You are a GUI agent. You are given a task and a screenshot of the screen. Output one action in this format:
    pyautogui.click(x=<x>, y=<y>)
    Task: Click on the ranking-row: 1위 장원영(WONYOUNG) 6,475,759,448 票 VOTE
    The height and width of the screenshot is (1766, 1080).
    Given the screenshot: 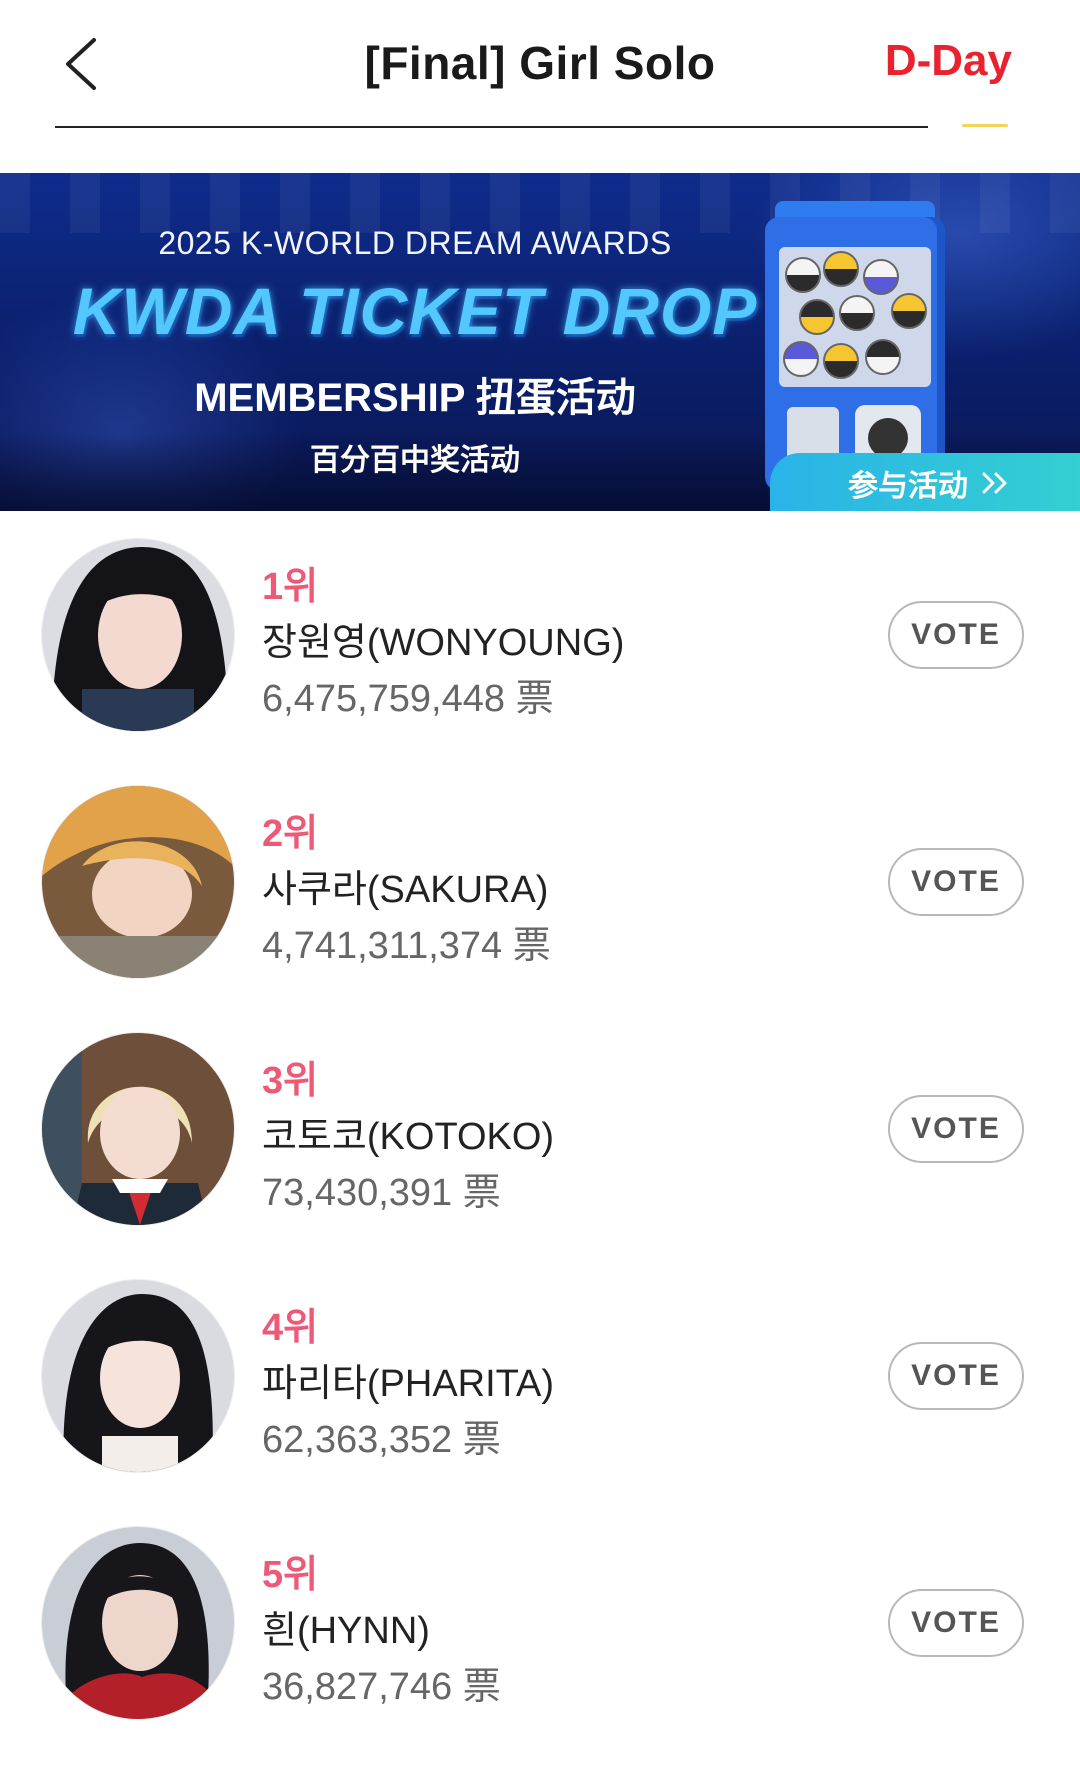 What is the action you would take?
    pyautogui.click(x=540, y=634)
    